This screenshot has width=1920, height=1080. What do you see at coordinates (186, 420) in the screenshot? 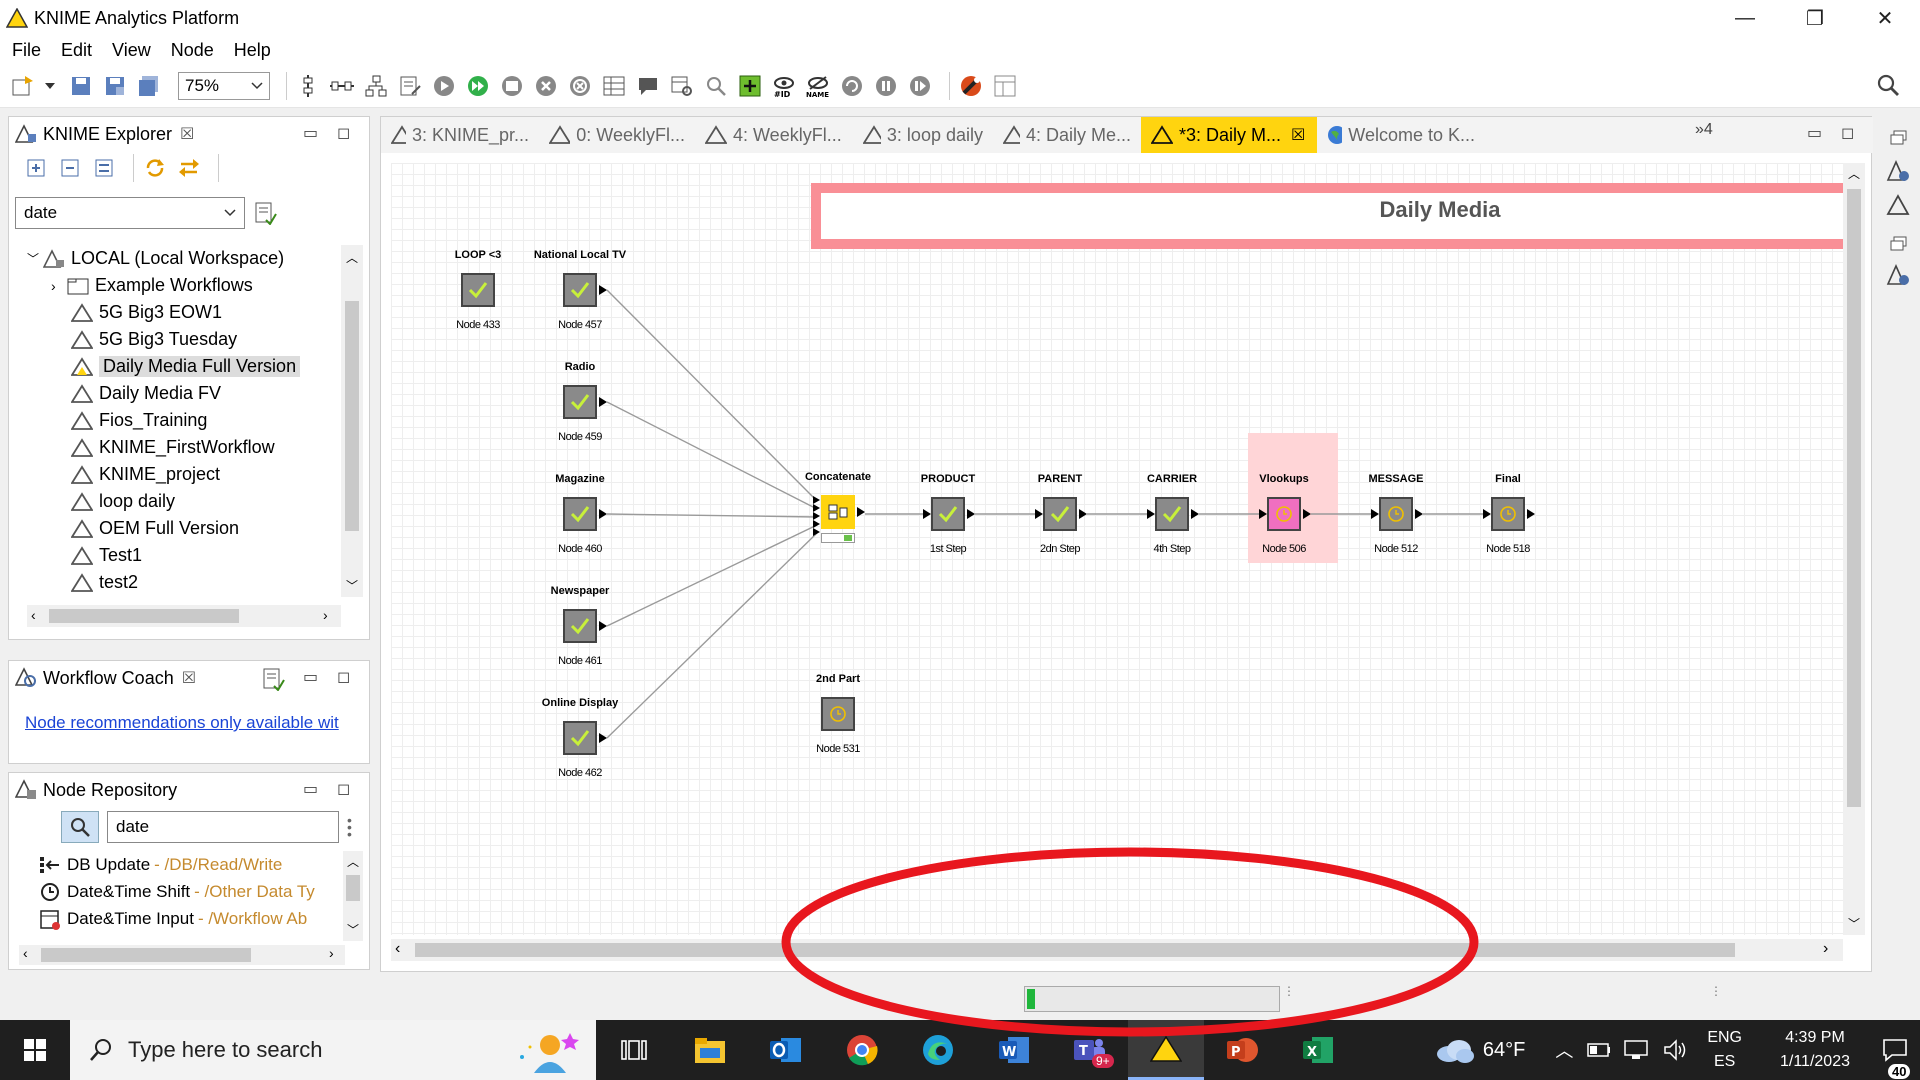
I see `tree-item: Fios_Training` at bounding box center [186, 420].